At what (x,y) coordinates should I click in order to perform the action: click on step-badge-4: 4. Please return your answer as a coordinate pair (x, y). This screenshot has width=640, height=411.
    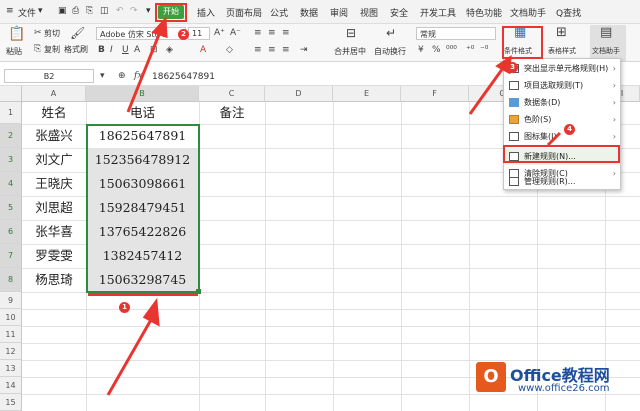
    Looking at the image, I should click on (569, 129).